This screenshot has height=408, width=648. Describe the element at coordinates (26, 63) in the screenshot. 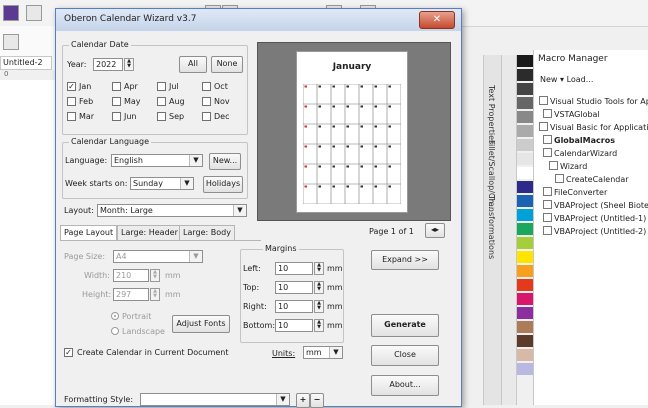

I see `document-tab: Untitled-2` at that location.